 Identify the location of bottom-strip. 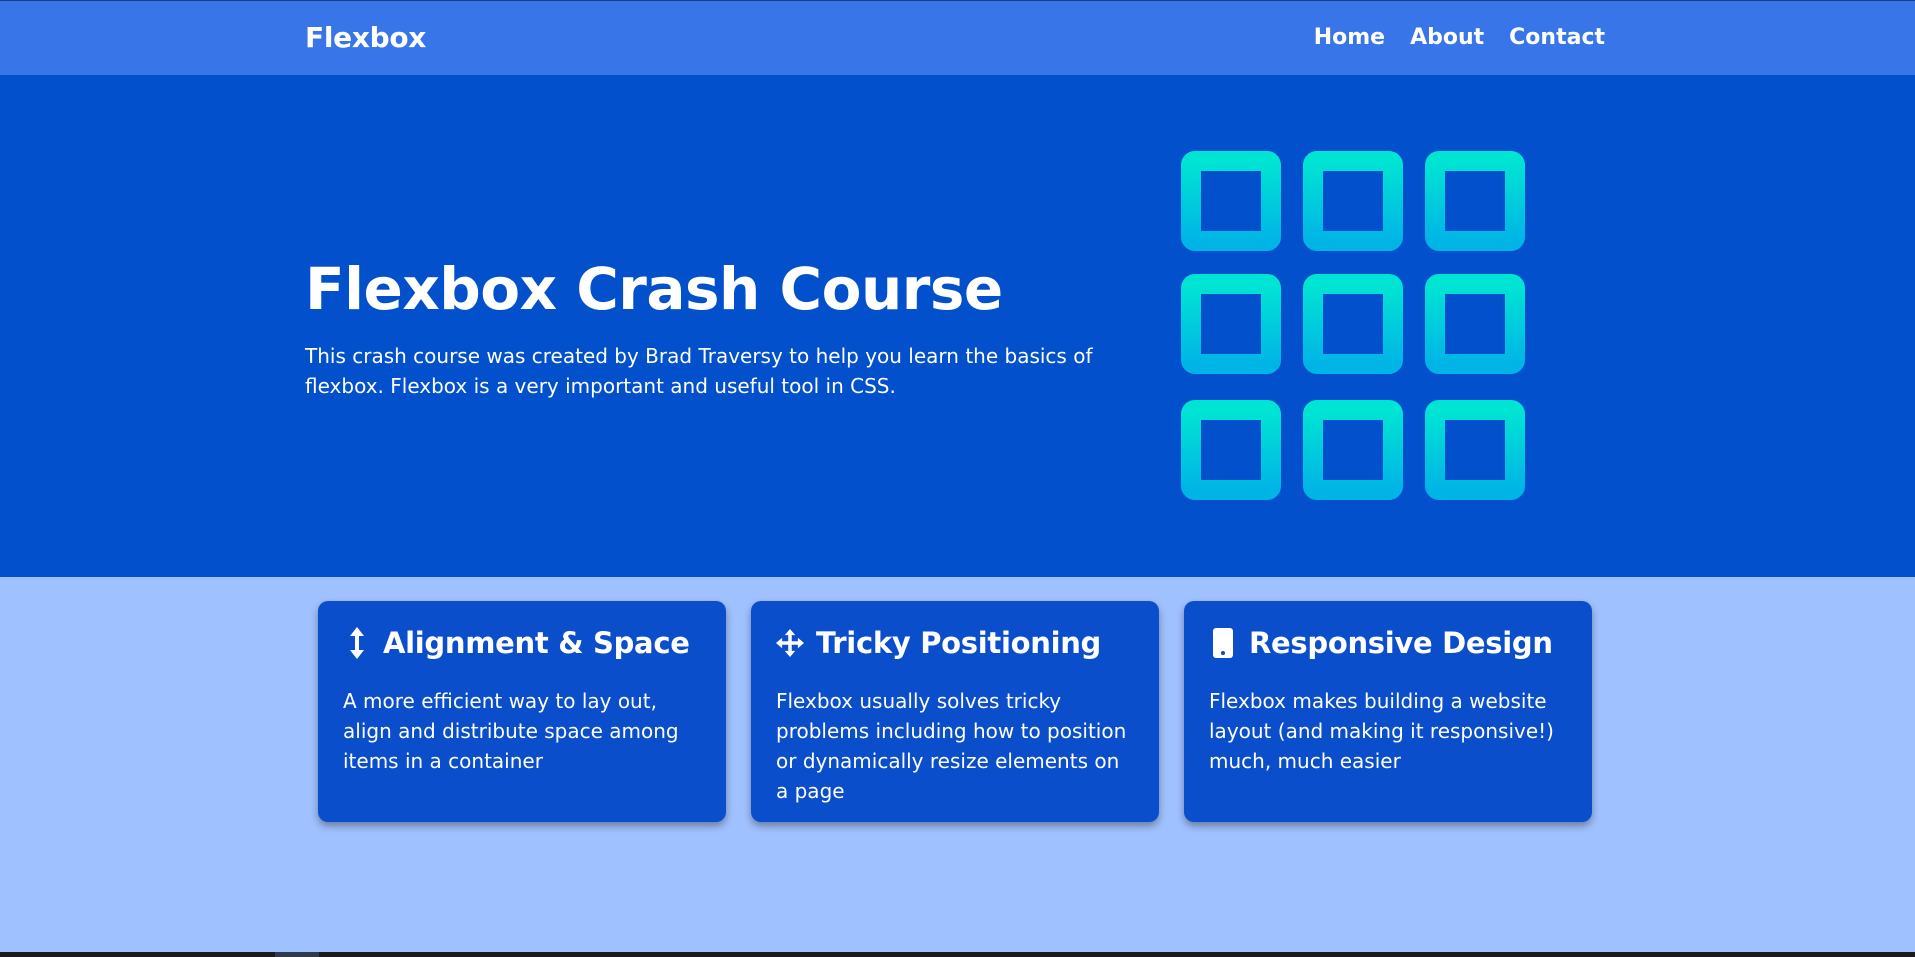
(957, 954).